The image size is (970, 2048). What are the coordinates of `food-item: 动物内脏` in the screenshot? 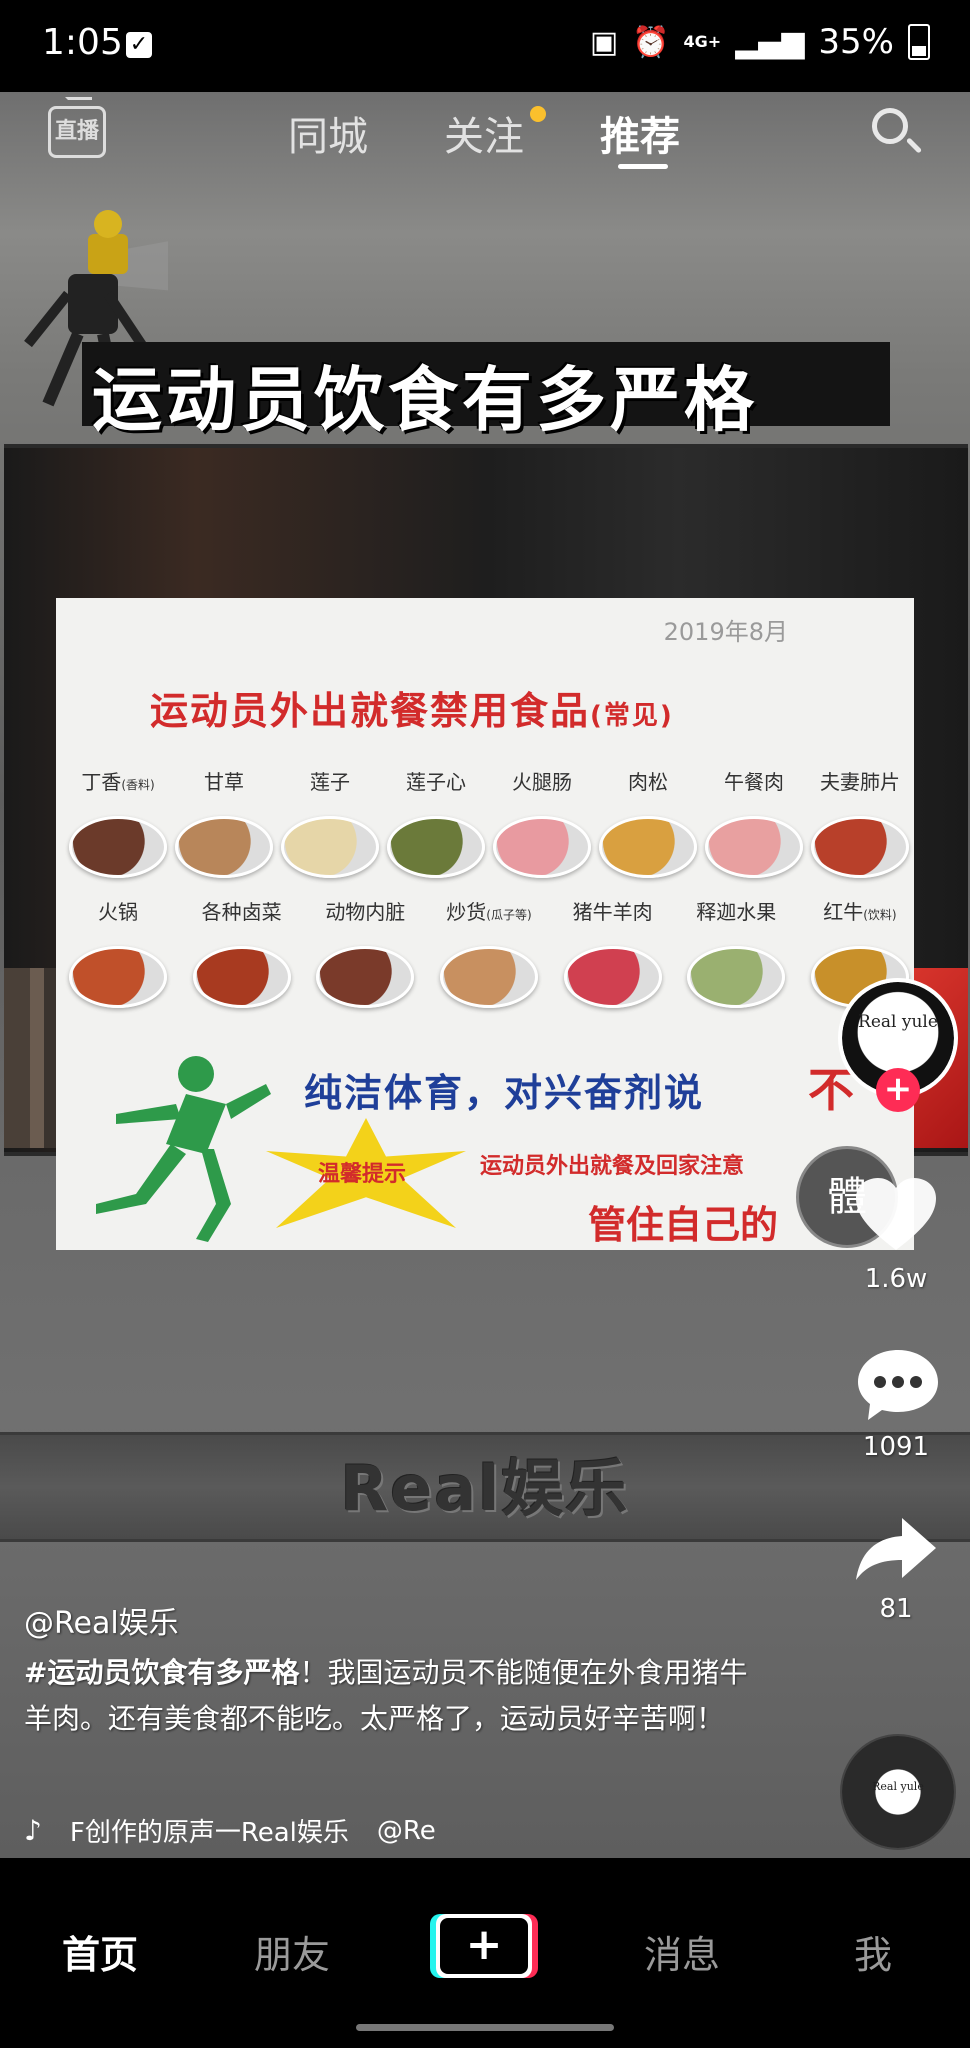 It's located at (365, 952).